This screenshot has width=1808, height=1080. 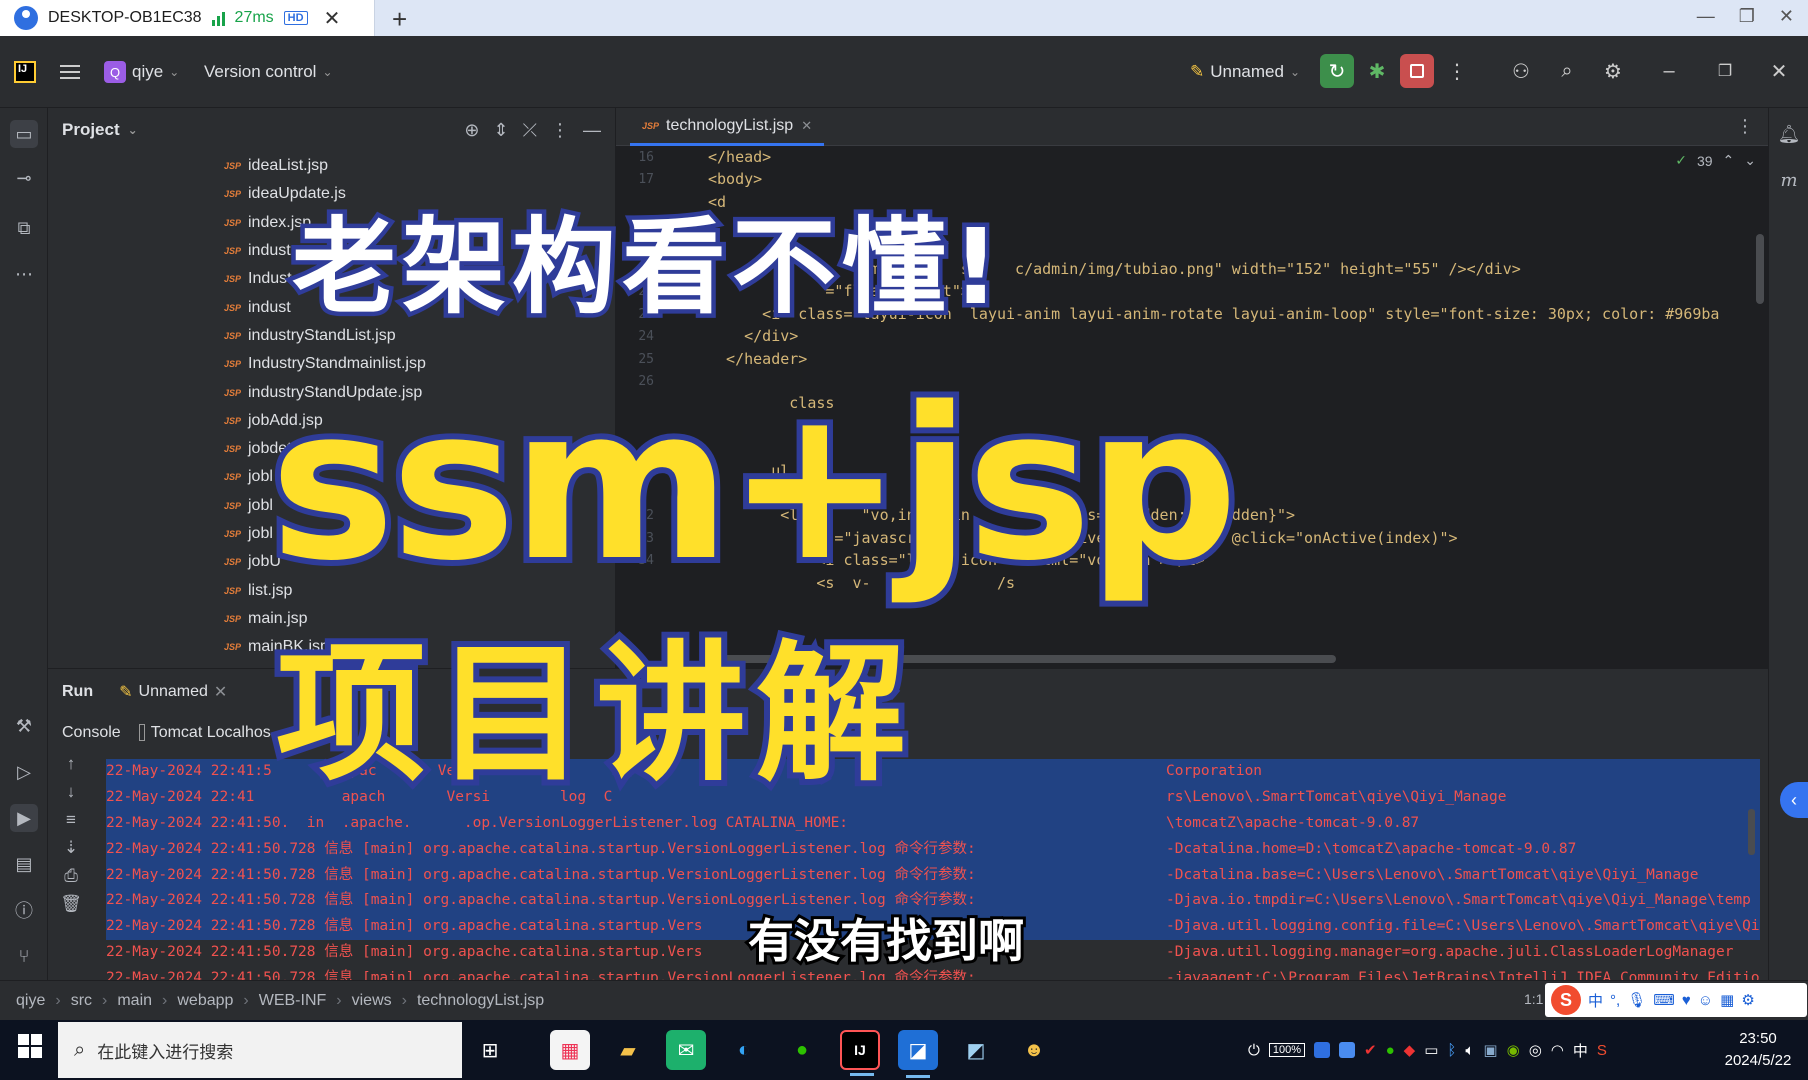 I want to click on locate-icon: ⊕, so click(x=471, y=130).